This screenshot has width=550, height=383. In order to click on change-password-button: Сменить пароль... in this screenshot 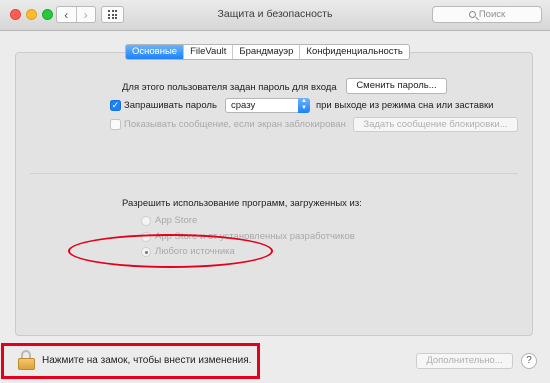, I will do `click(396, 86)`.